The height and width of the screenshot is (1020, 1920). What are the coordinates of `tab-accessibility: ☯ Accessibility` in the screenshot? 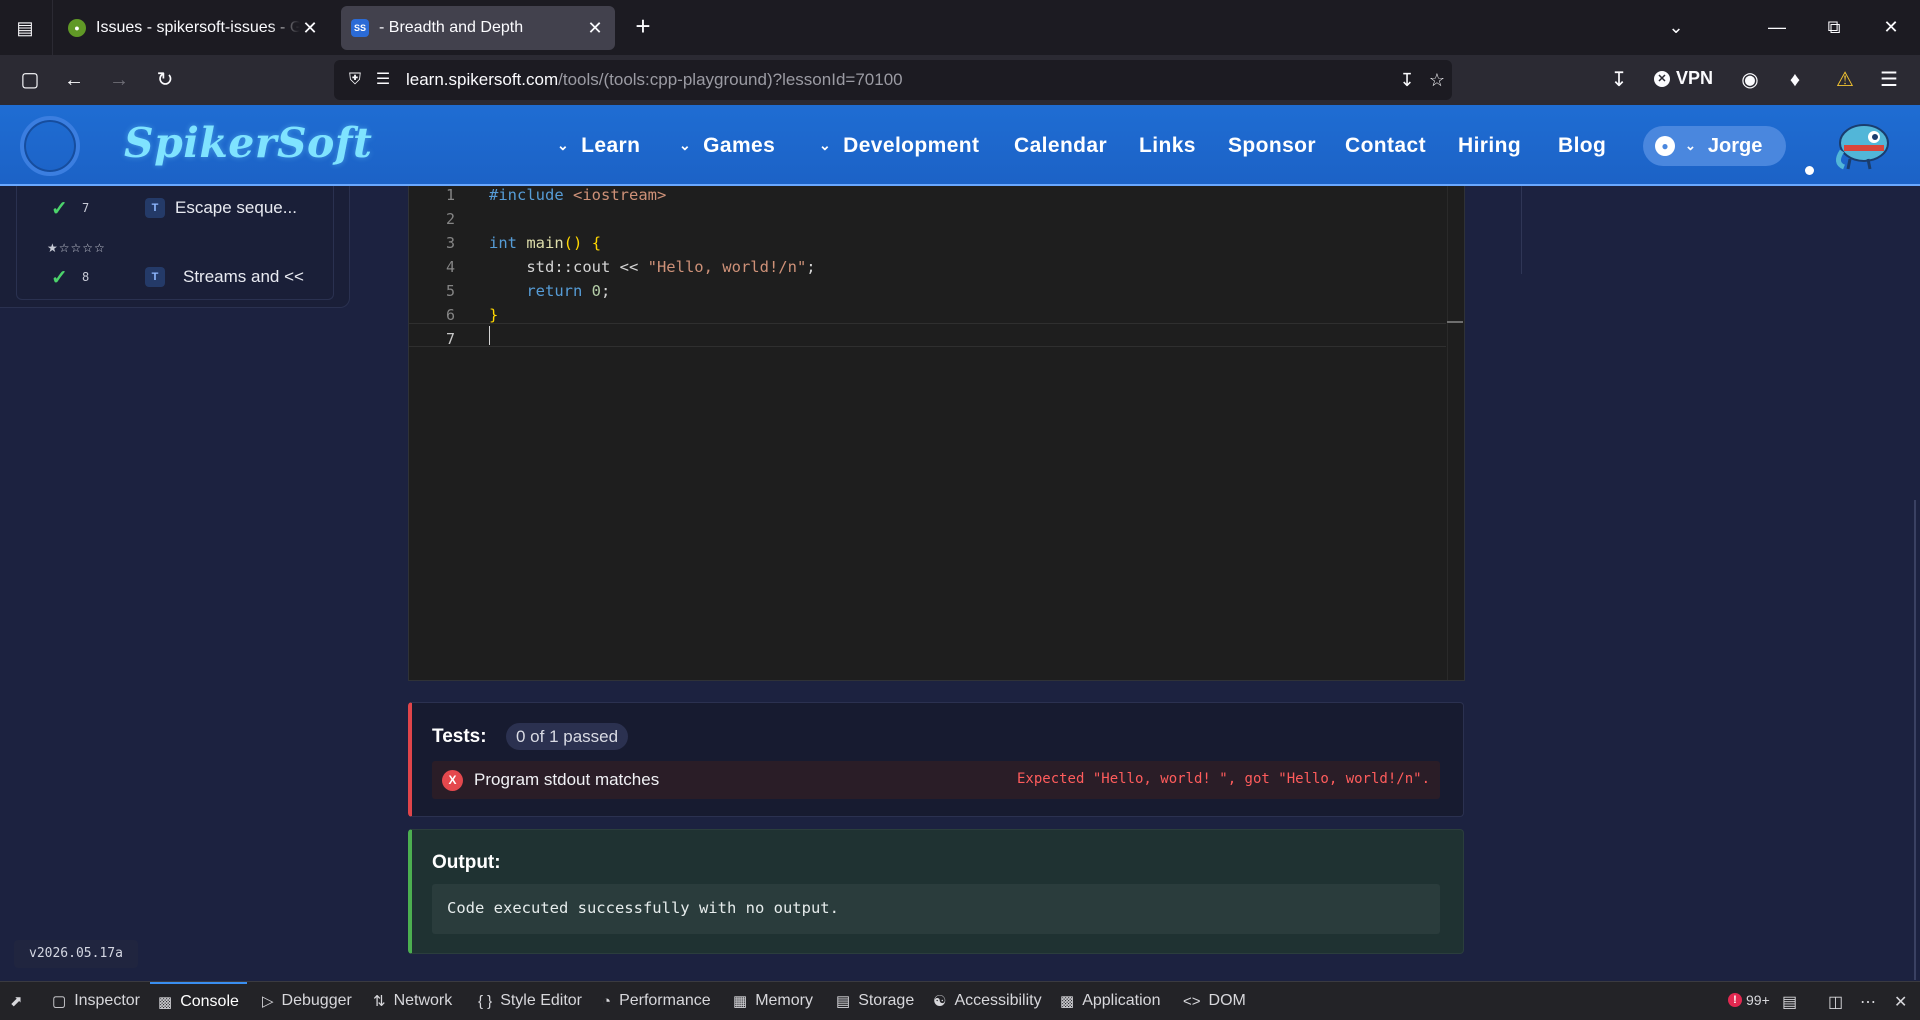 It's located at (987, 1001).